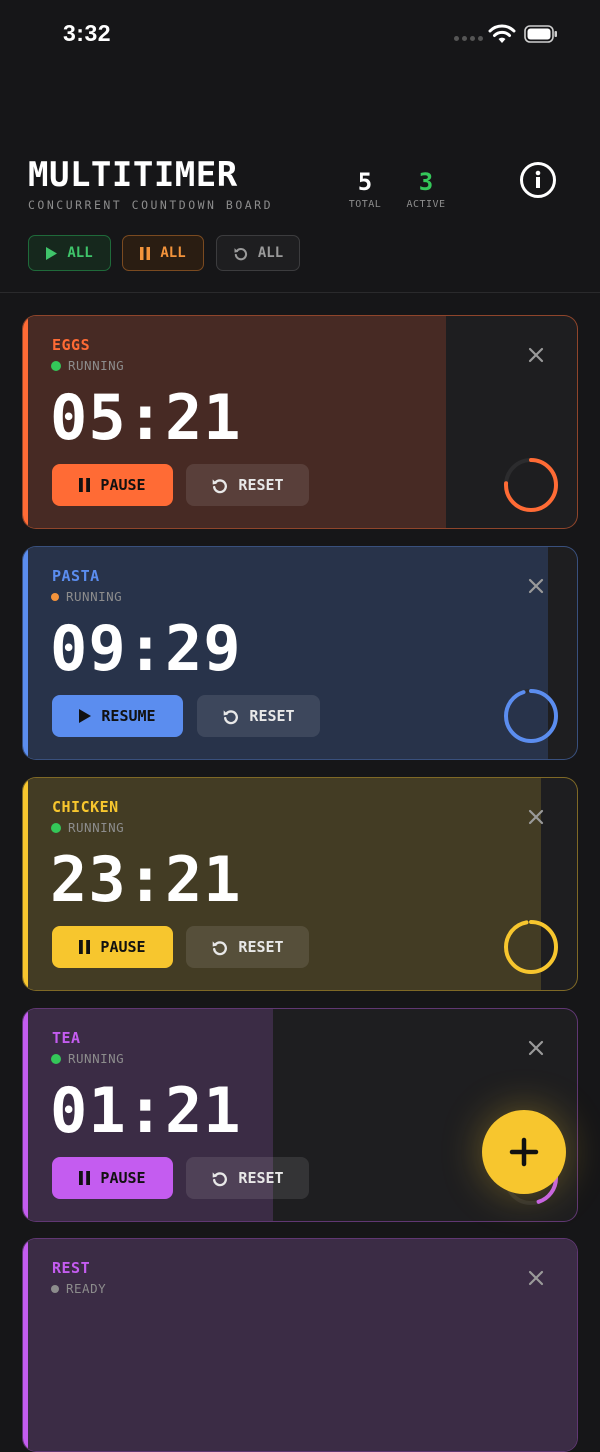 The image size is (600, 1452). I want to click on wifi-icon, so click(502, 33).